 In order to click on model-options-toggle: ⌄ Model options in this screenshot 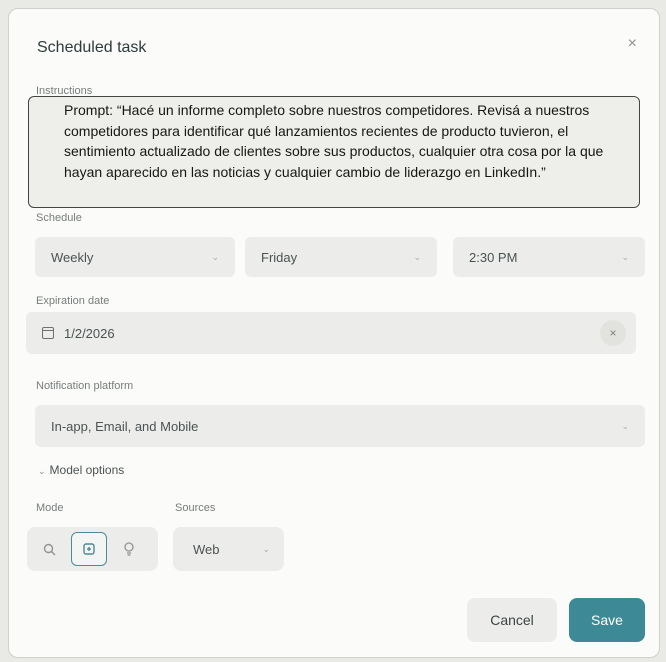, I will do `click(81, 470)`.